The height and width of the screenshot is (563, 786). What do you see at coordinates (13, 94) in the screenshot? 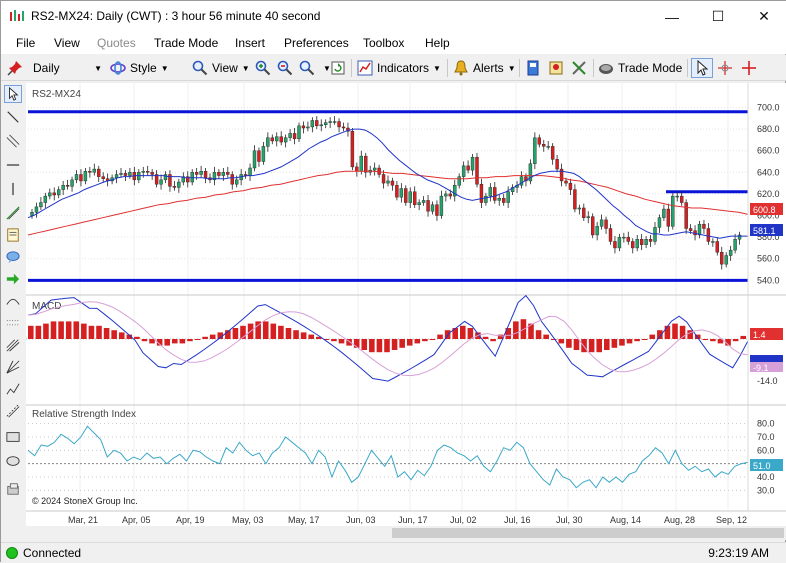
I see `select-tool` at bounding box center [13, 94].